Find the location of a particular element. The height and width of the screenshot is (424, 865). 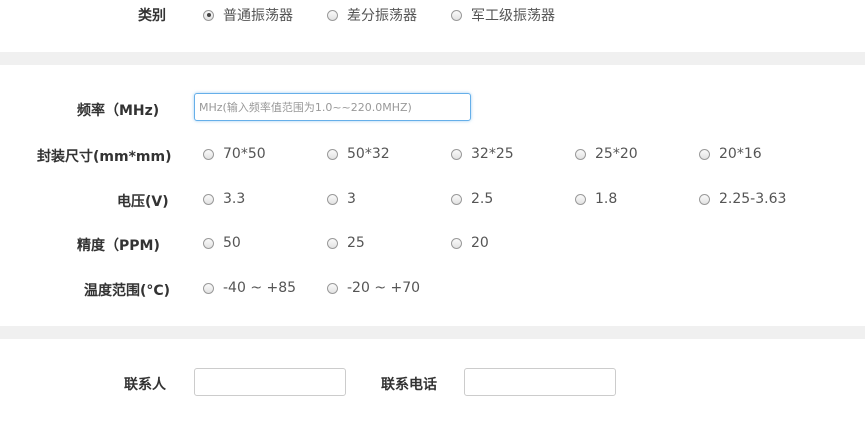

category-option-label: 普通振荡器 is located at coordinates (258, 16).